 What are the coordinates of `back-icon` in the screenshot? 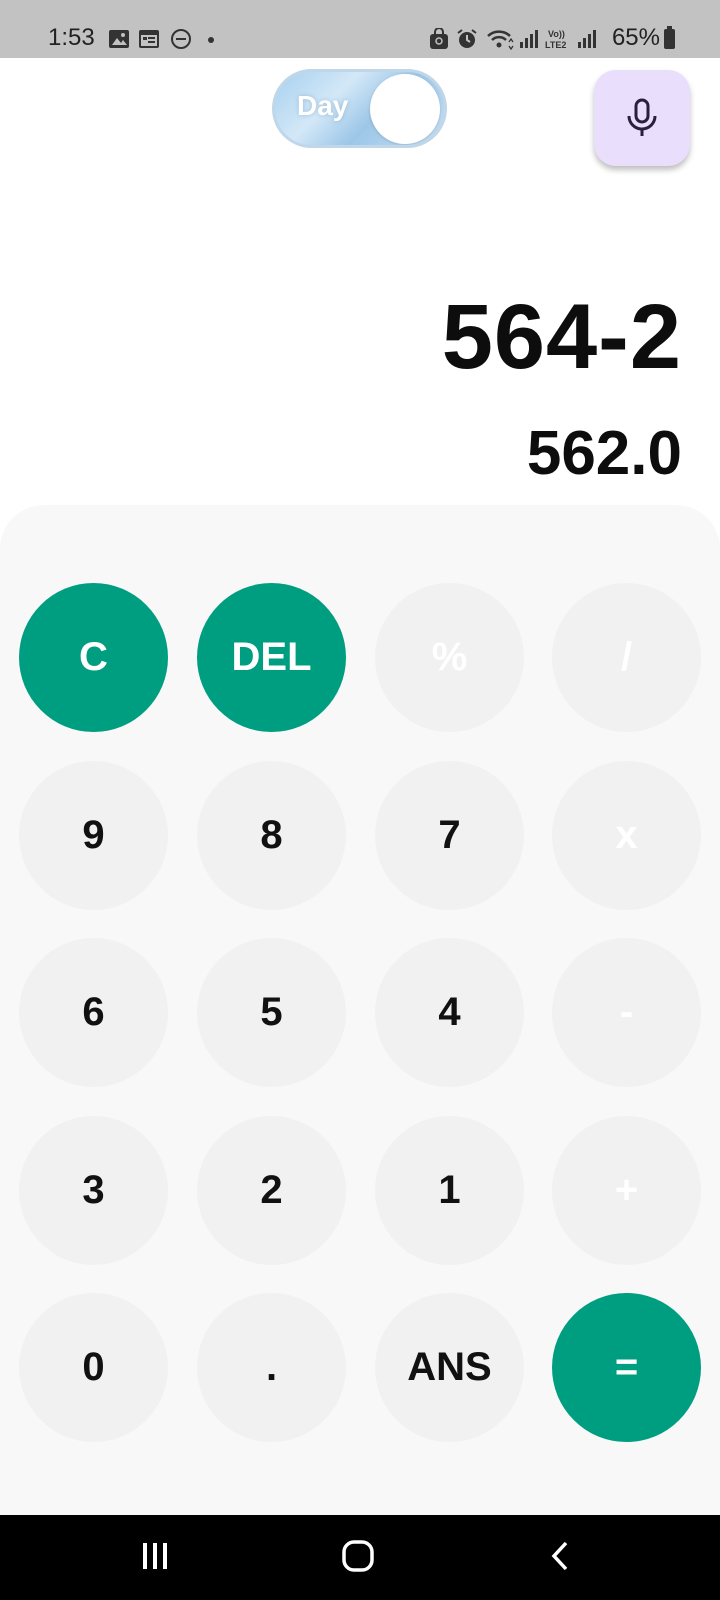 It's located at (560, 1556).